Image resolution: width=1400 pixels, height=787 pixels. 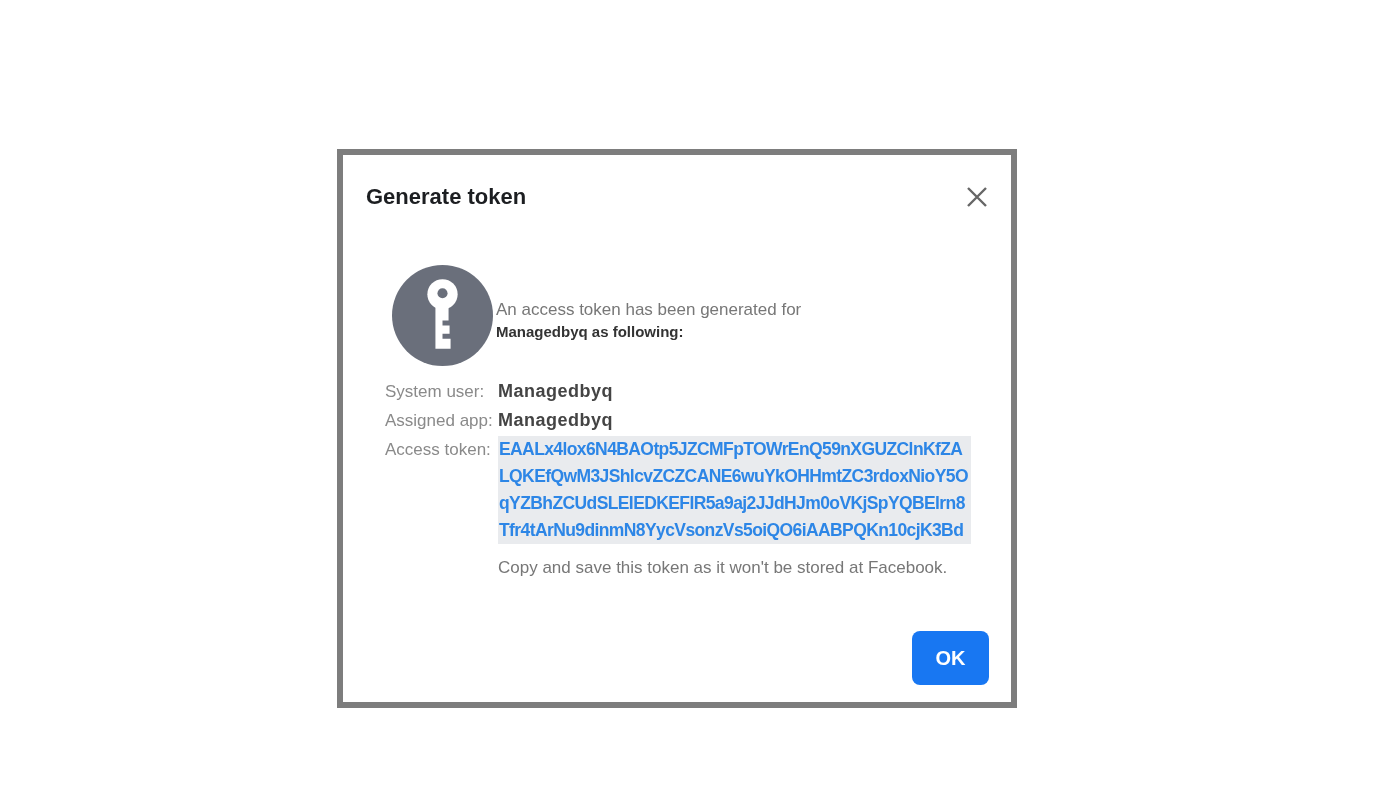 I want to click on field-label: Assigned app:, so click(x=439, y=421).